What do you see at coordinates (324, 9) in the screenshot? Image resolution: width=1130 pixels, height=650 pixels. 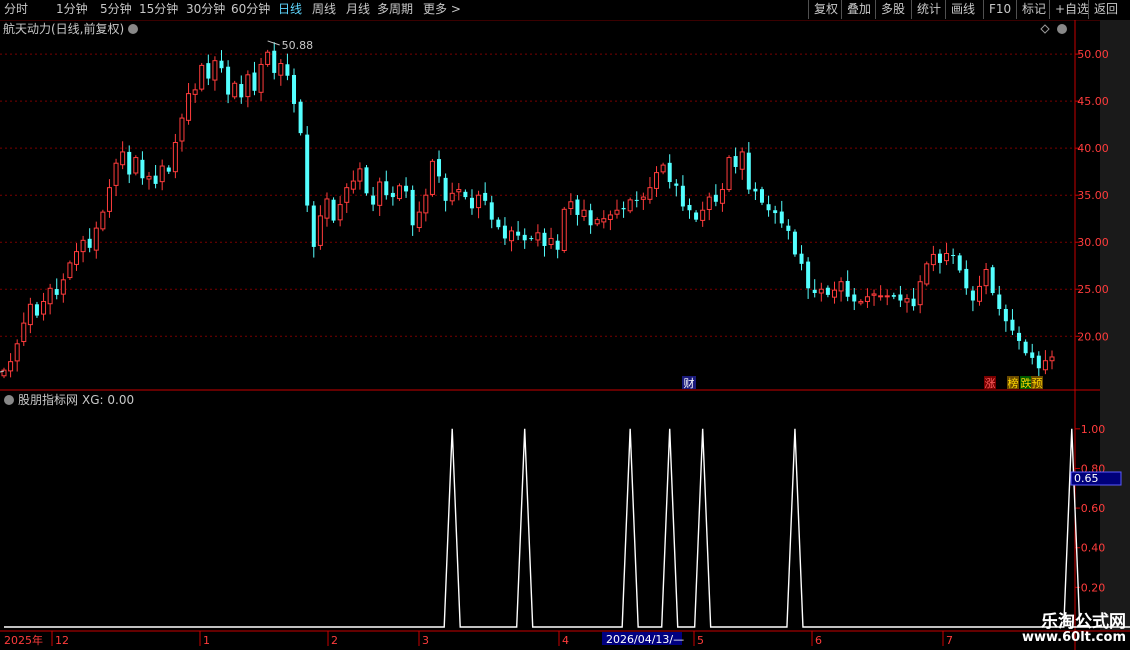 I see `period-tab-7: 周线` at bounding box center [324, 9].